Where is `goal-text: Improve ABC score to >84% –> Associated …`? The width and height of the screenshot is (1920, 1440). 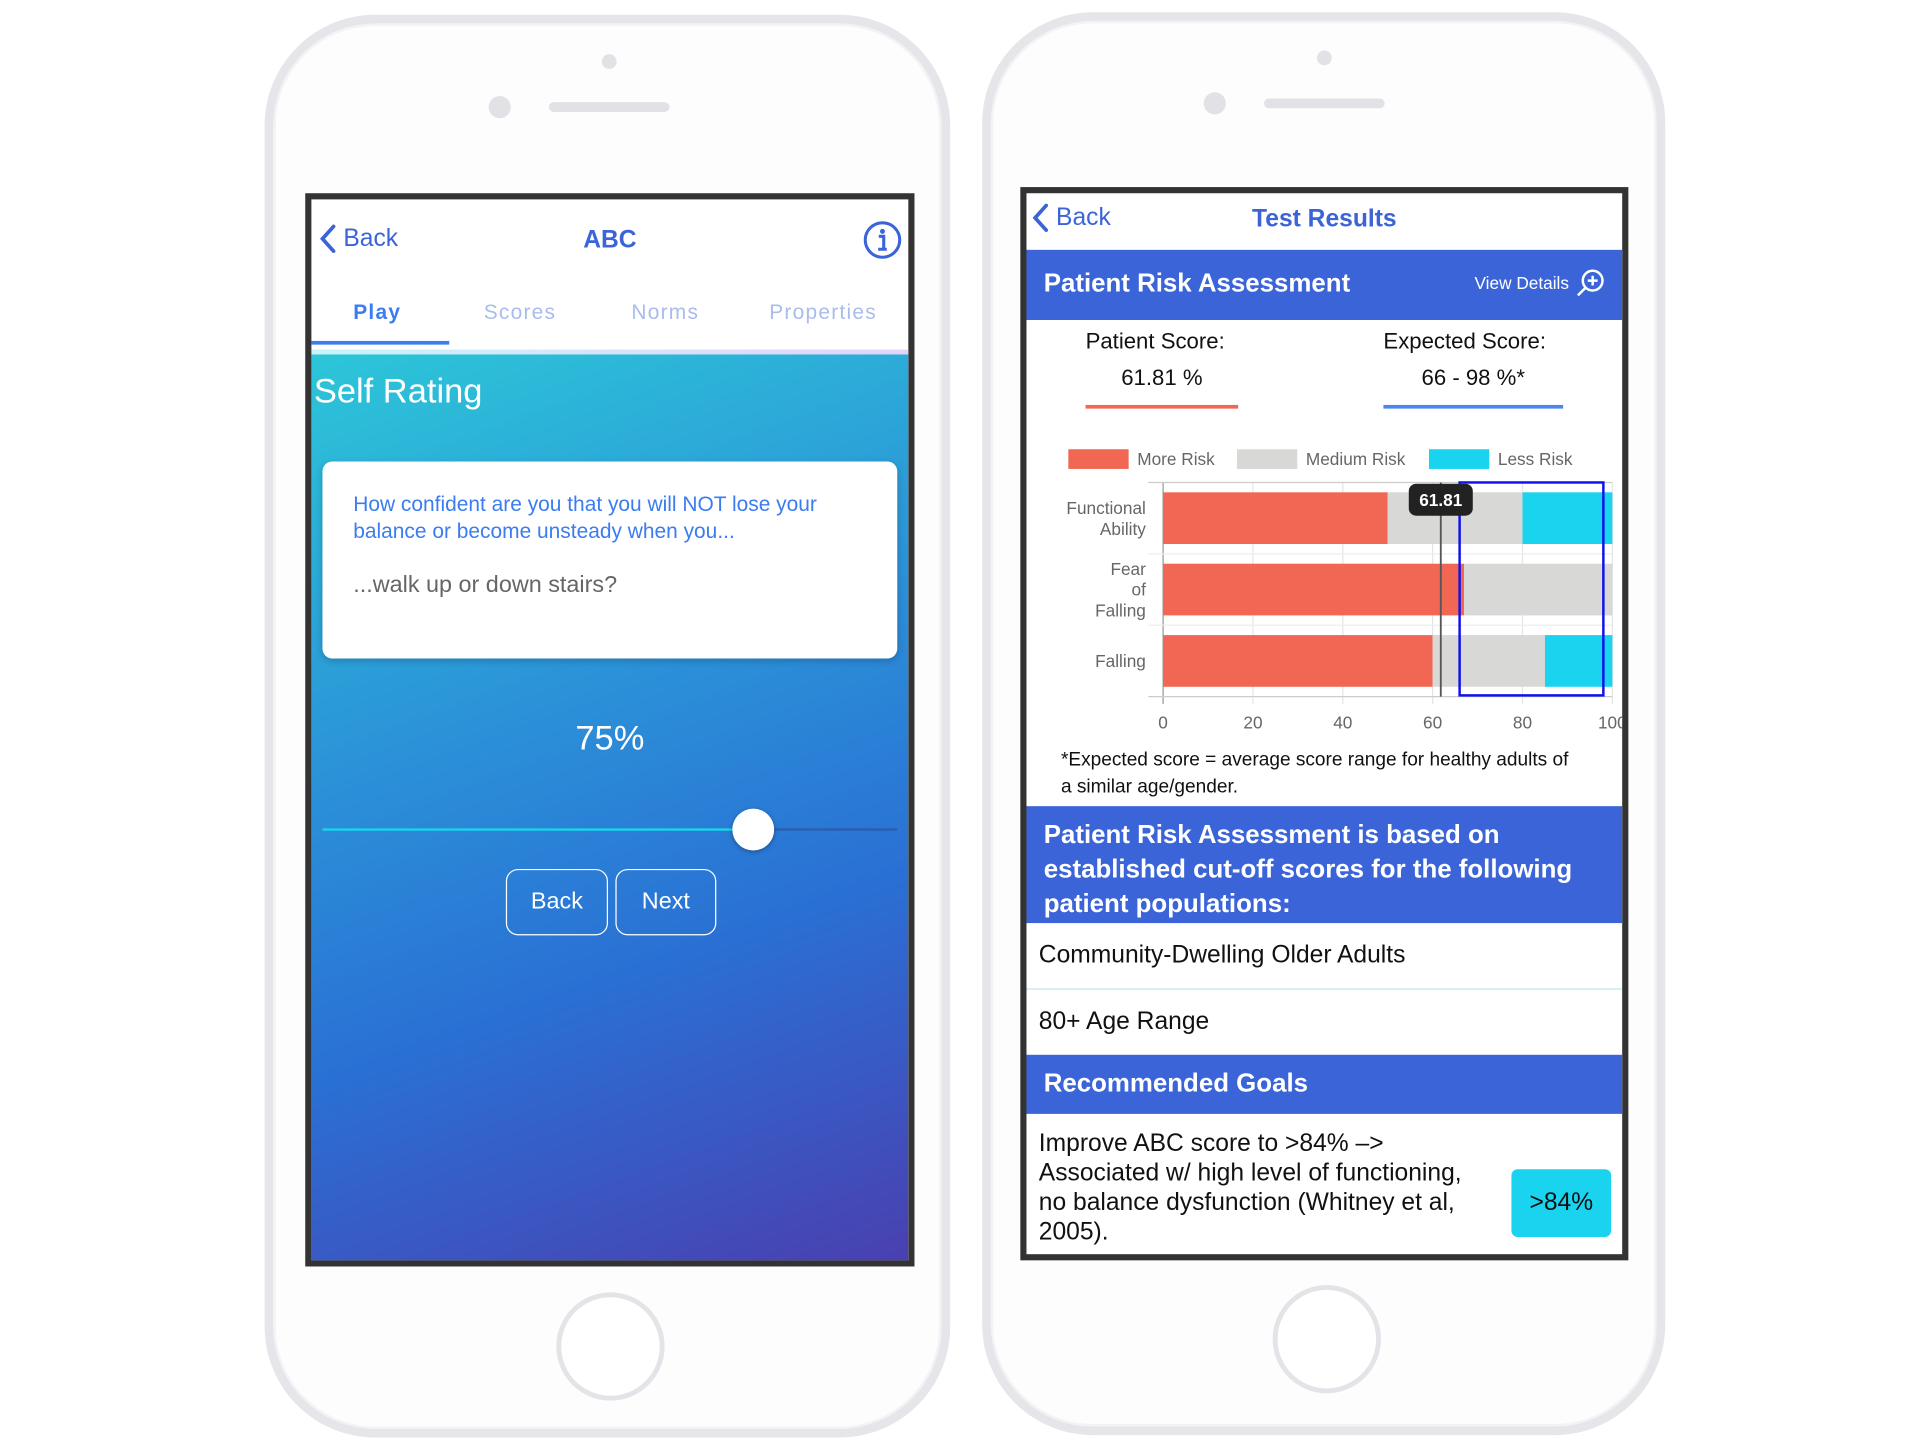
goal-text: Improve ABC score to >84% –> Associated … is located at coordinates (1250, 1187).